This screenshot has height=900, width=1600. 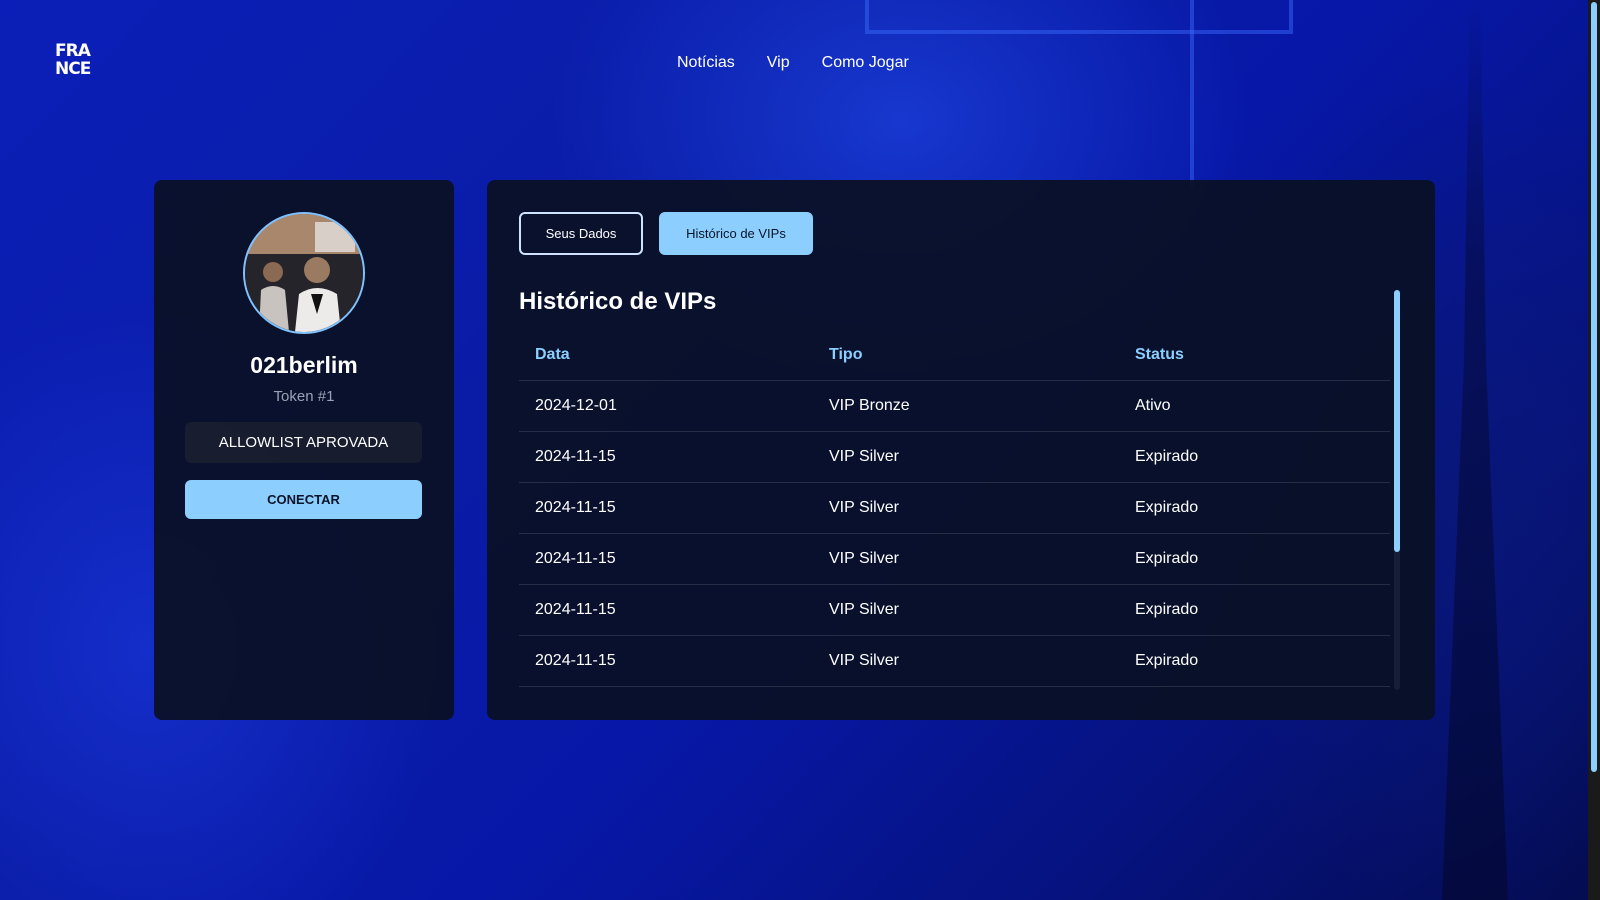 What do you see at coordinates (846, 354) in the screenshot?
I see `column-header-tipo: Tipo` at bounding box center [846, 354].